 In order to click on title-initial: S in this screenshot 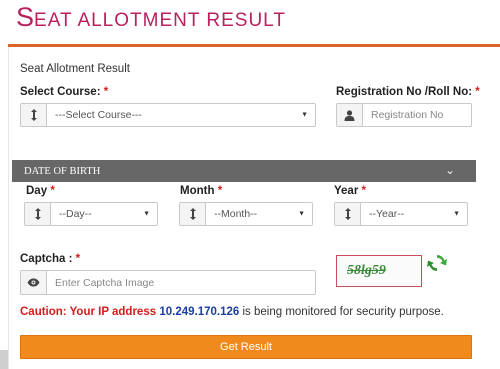, I will do `click(25, 17)`.